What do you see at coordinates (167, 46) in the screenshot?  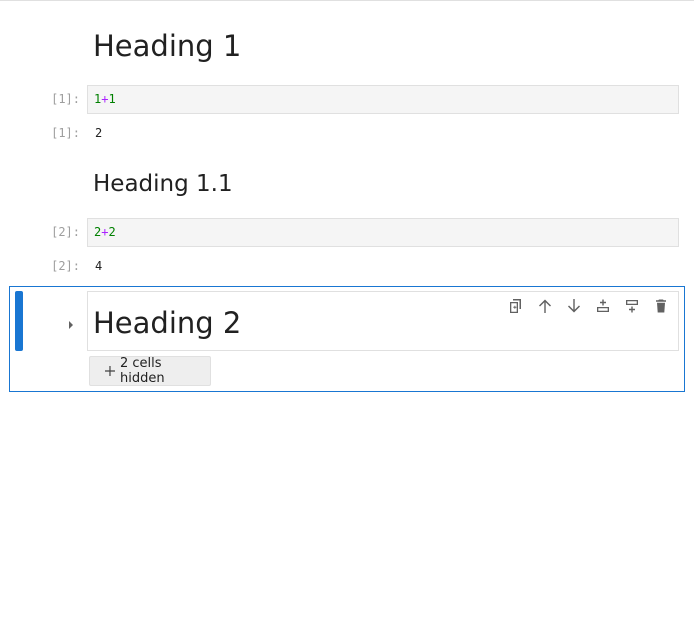 I see `heading-1: Heading 1` at bounding box center [167, 46].